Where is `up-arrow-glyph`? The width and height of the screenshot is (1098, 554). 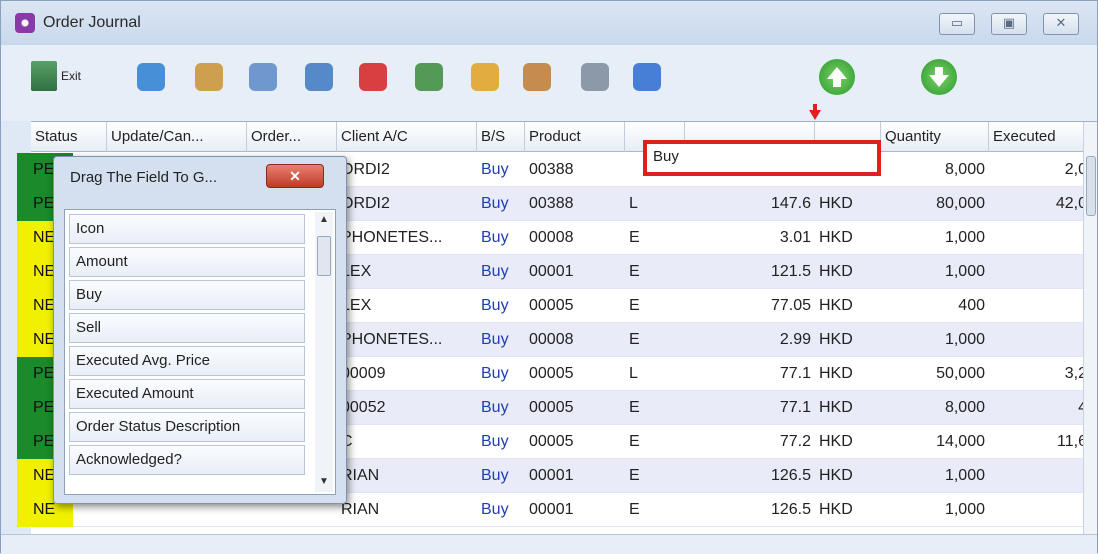
up-arrow-glyph is located at coordinates (837, 77).